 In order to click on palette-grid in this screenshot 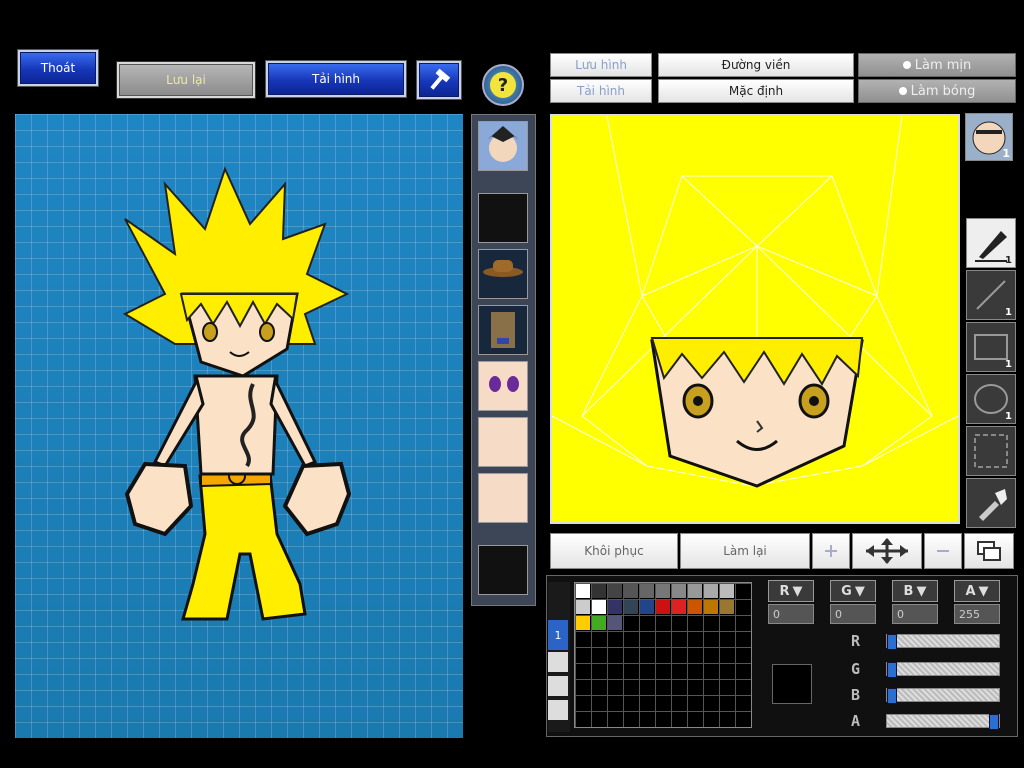, I will do `click(663, 655)`.